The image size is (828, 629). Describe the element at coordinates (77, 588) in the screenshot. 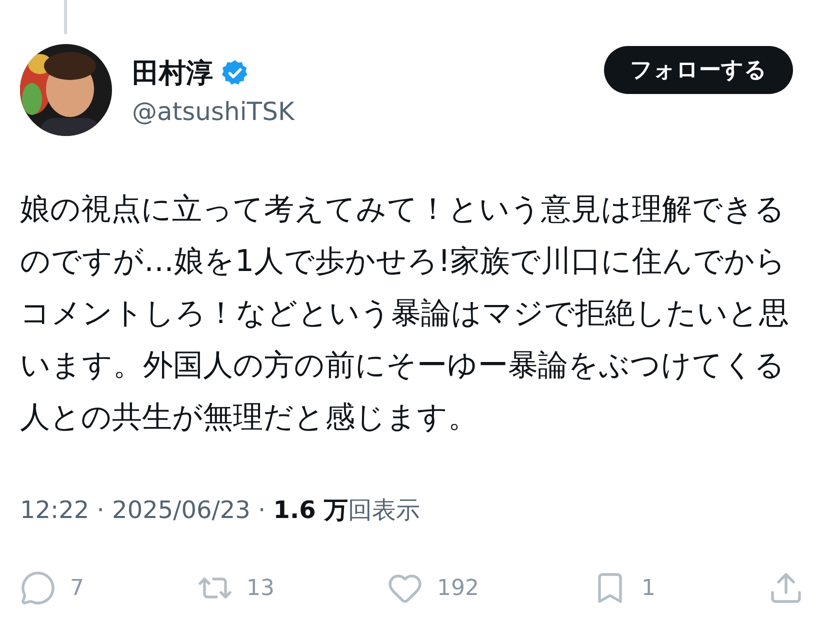

I see `action-count: 7` at that location.